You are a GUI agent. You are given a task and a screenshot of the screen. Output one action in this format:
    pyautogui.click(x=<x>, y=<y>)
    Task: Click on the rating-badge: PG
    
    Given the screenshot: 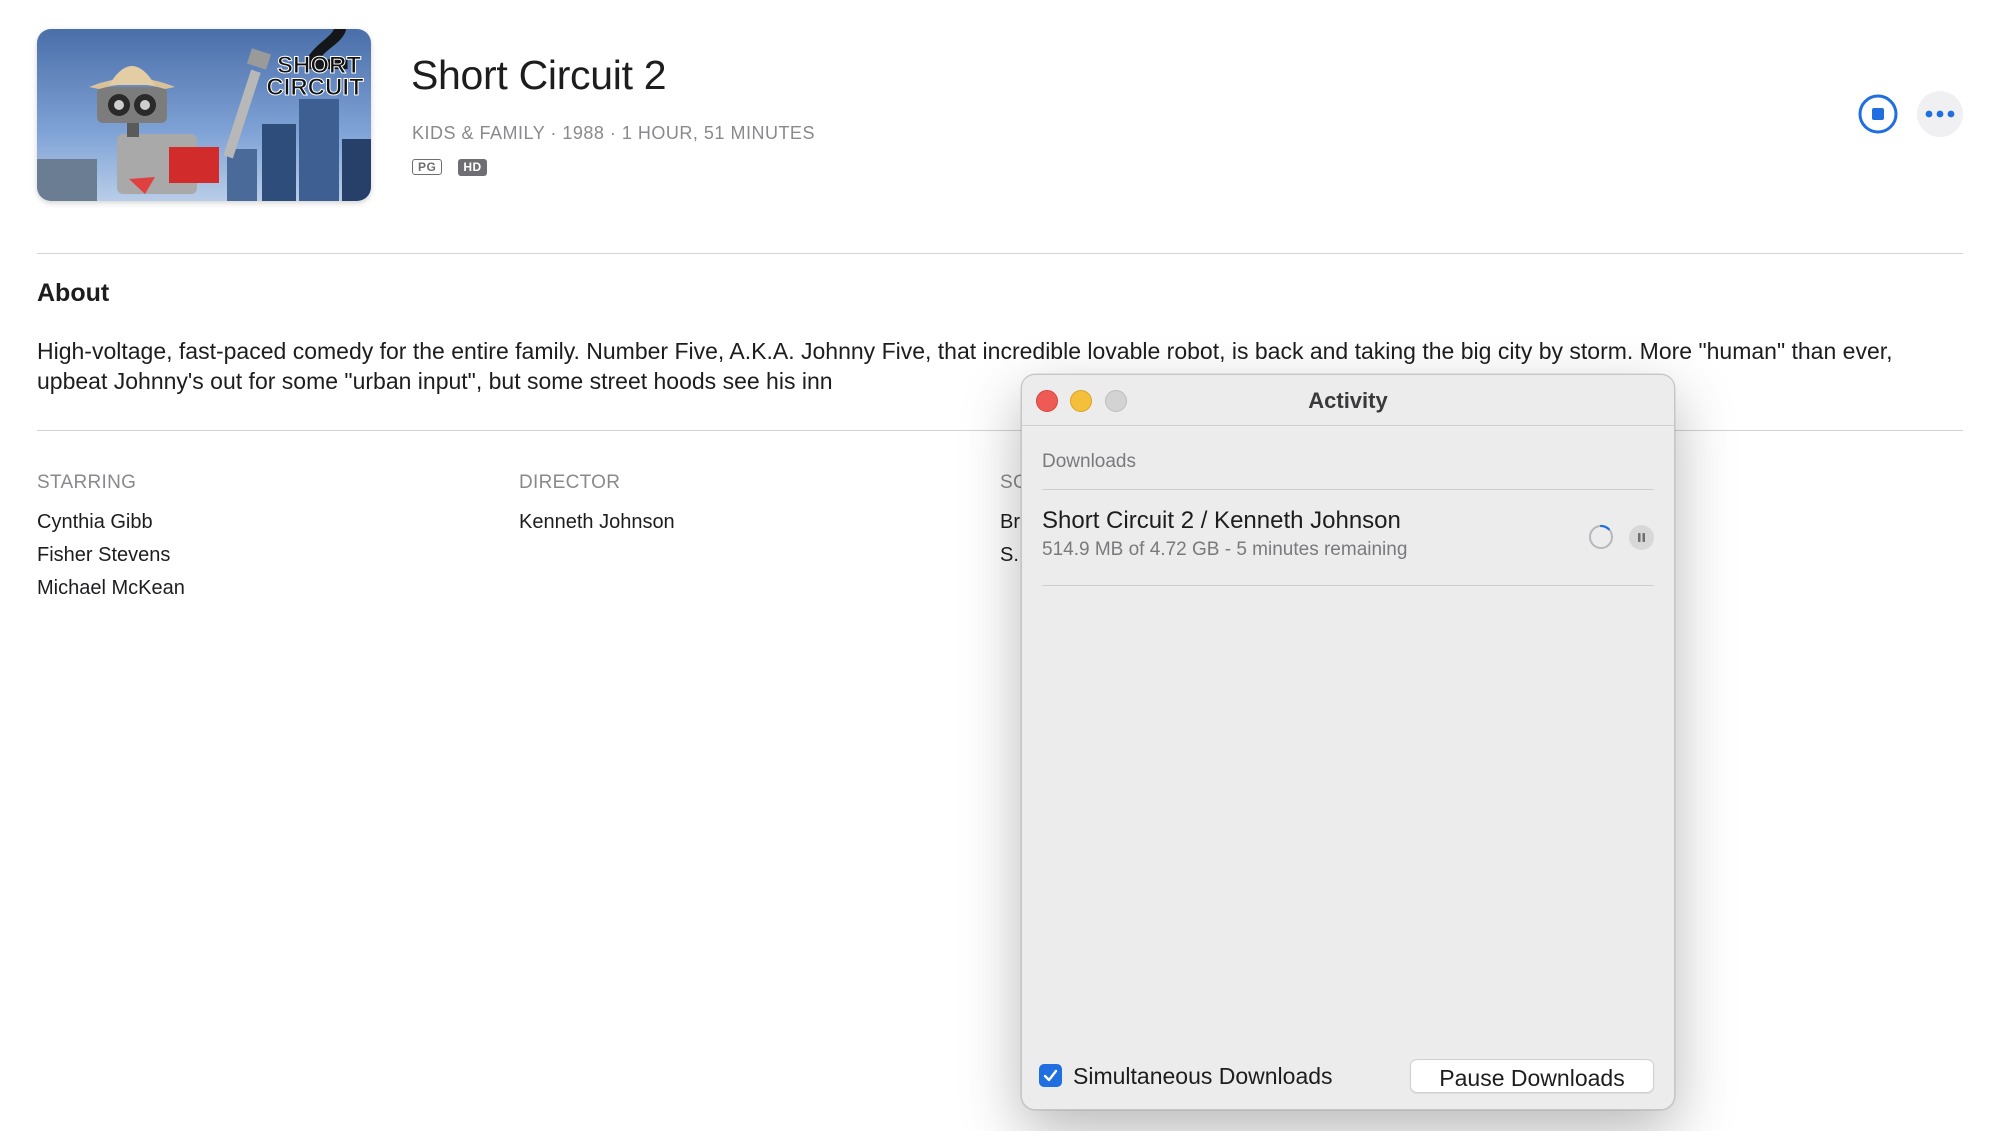 What is the action you would take?
    pyautogui.click(x=427, y=167)
    